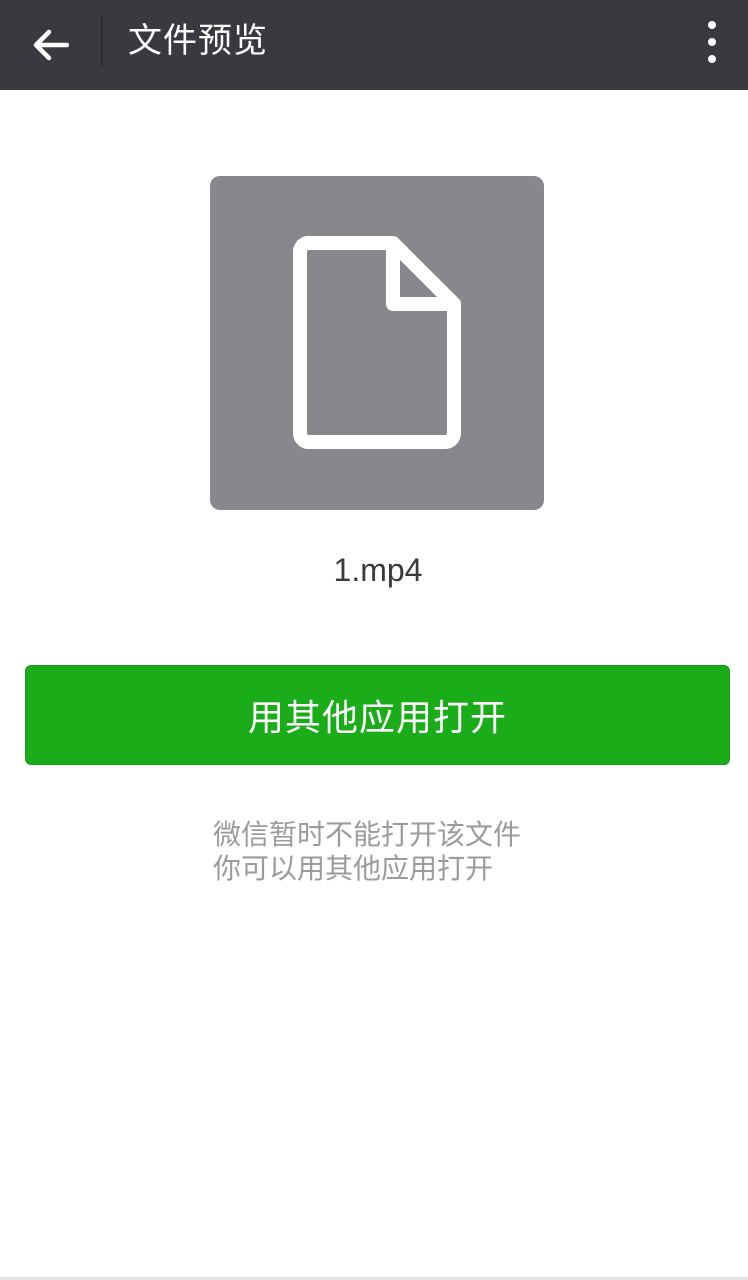 Image resolution: width=748 pixels, height=1280 pixels. Describe the element at coordinates (198, 41) in the screenshot. I see `page-title: 文件预览` at that location.